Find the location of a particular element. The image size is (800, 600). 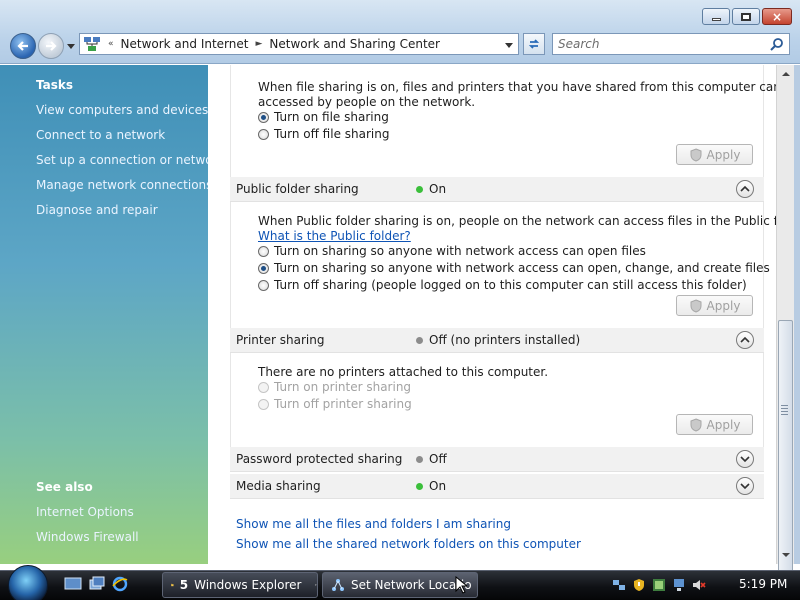

recent-pages-dropdown-icon is located at coordinates (71, 46).